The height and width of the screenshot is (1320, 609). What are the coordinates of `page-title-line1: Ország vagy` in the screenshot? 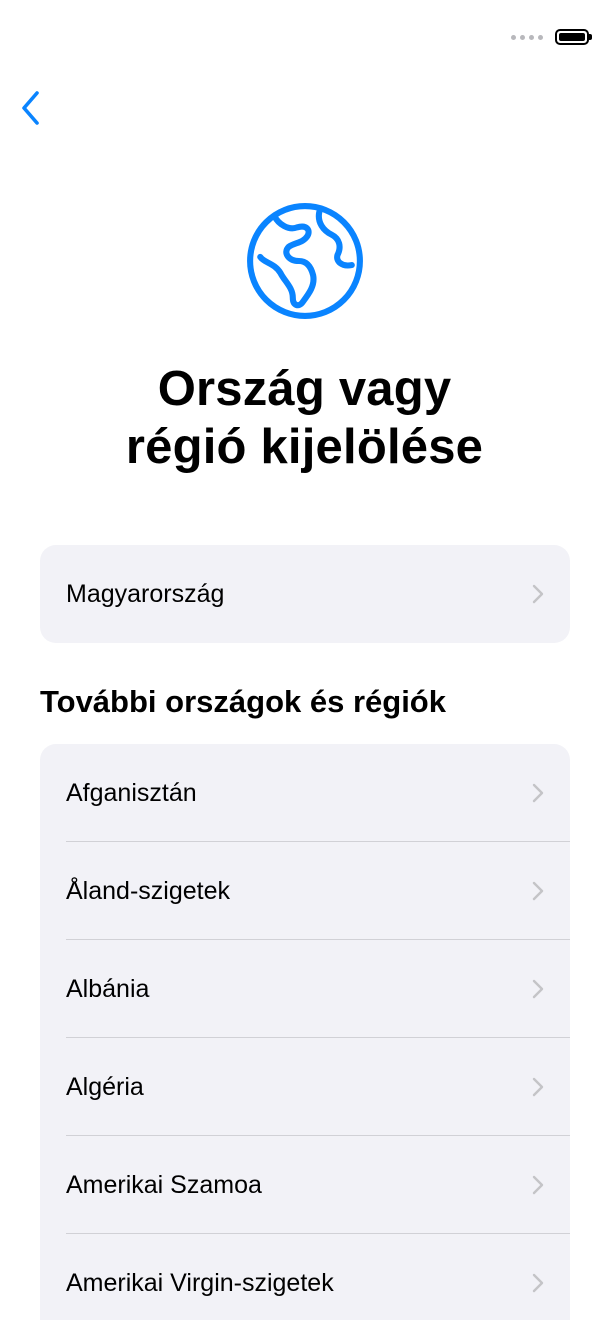 It's located at (304, 389).